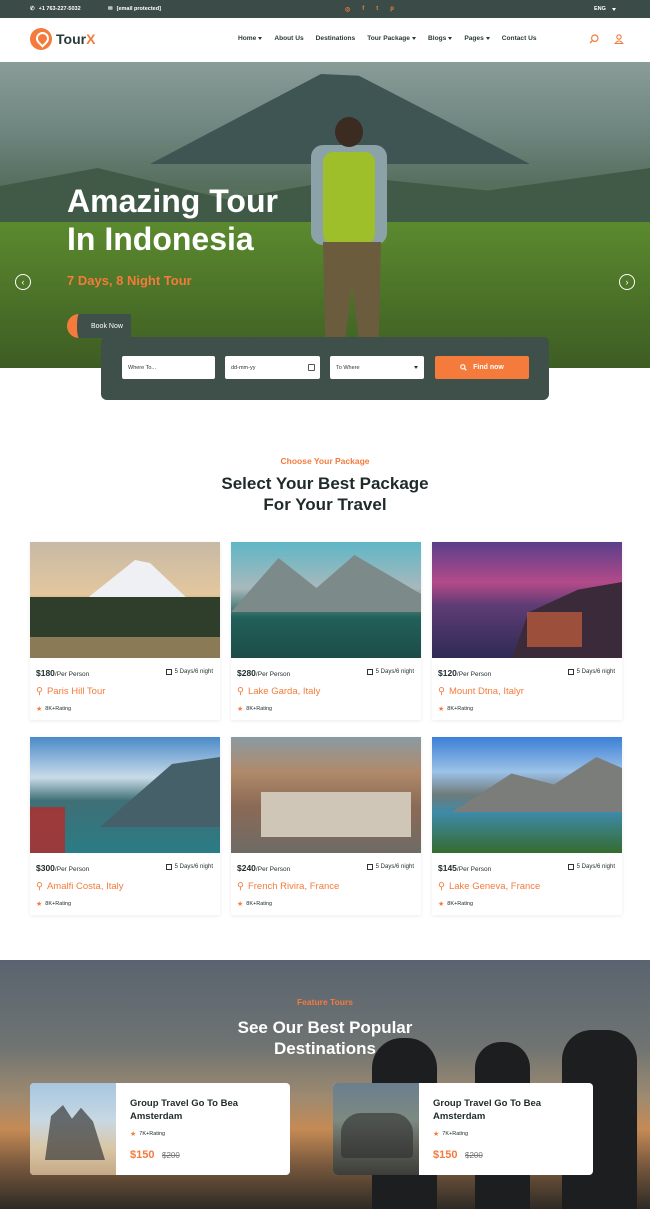  What do you see at coordinates (243, 367) in the screenshot?
I see `date-placeholder: dd-mm-yy` at bounding box center [243, 367].